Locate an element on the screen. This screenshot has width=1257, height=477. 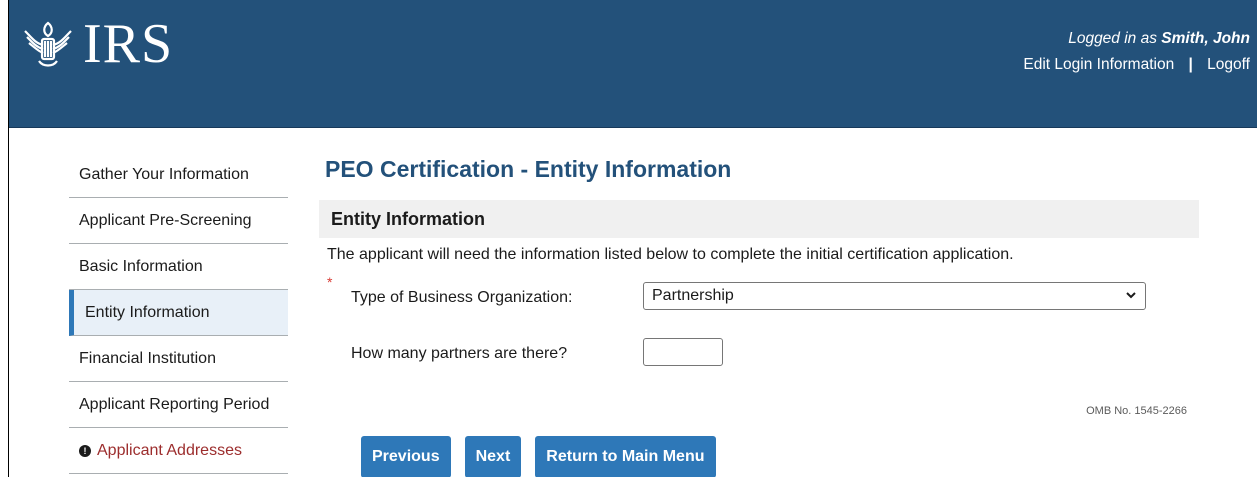
partners-label: How many partners are there? is located at coordinates (459, 353).